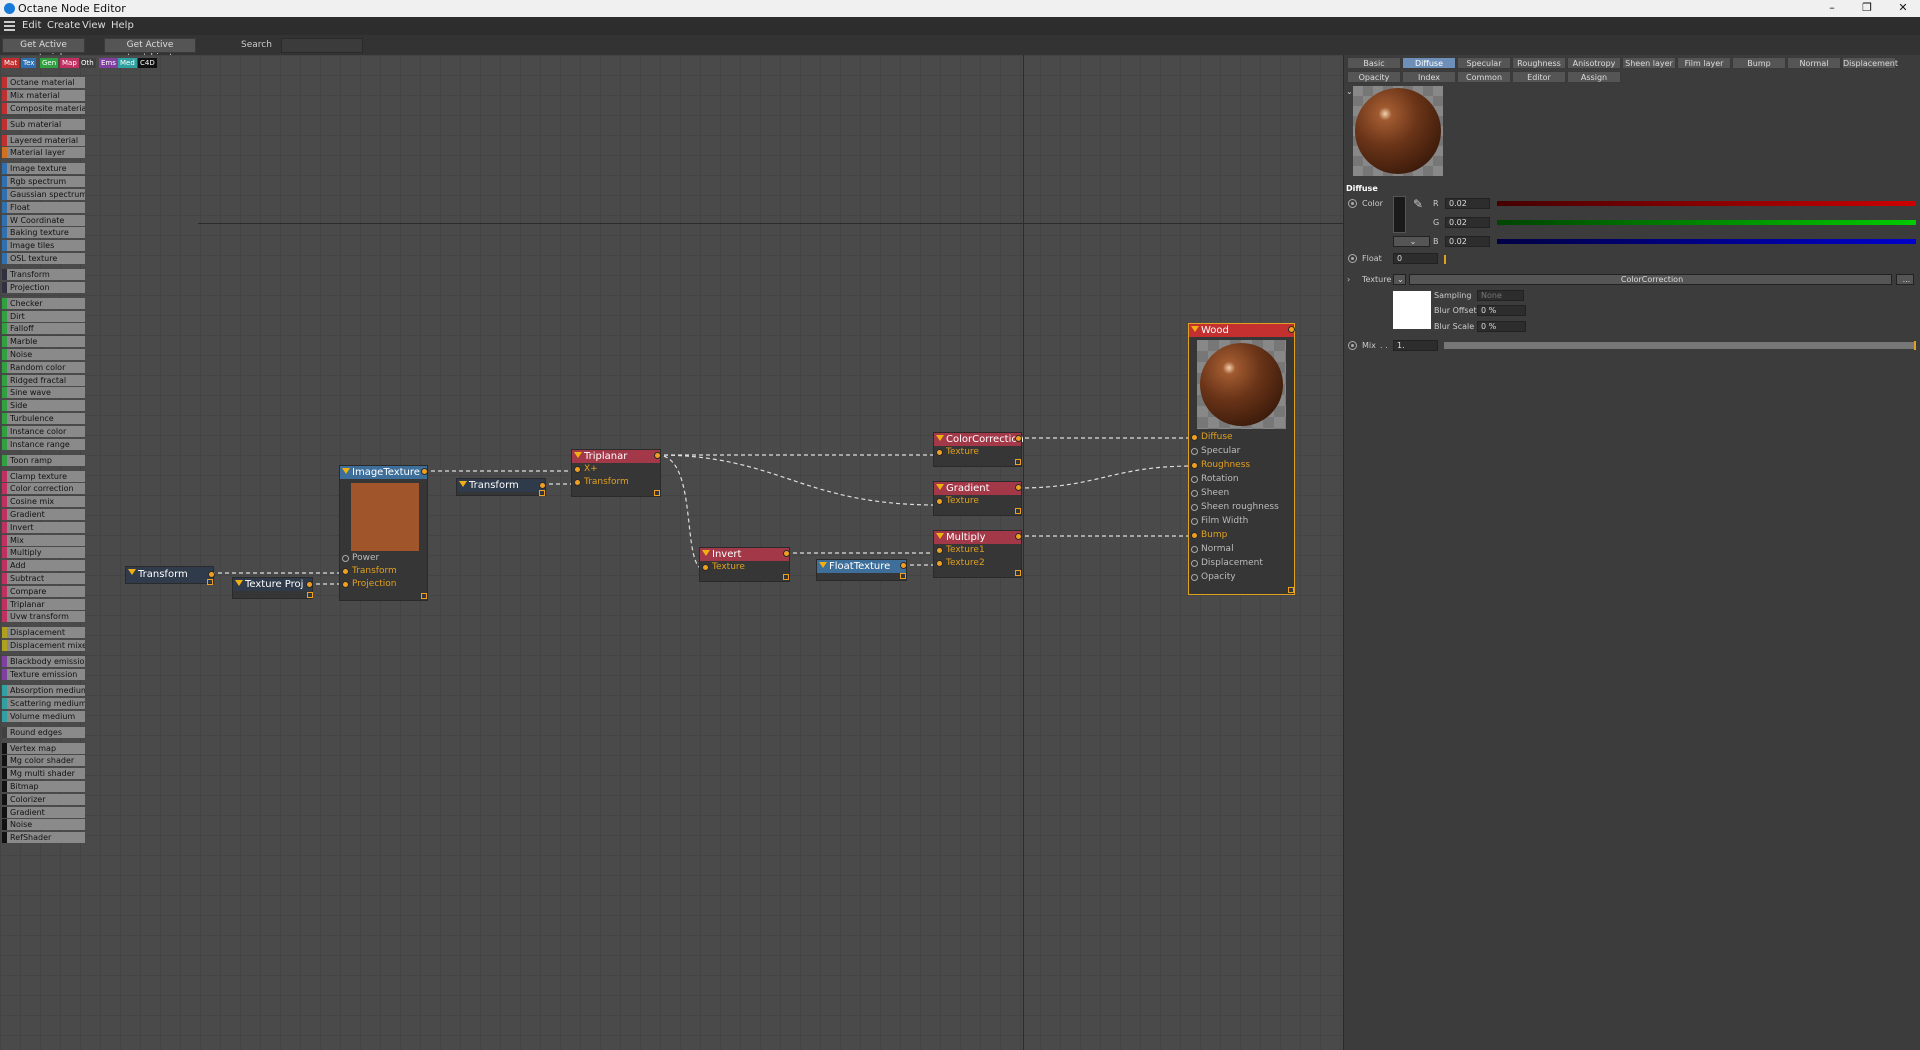  I want to click on node-triplanar: Triplanar X+ Transform, so click(616, 473).